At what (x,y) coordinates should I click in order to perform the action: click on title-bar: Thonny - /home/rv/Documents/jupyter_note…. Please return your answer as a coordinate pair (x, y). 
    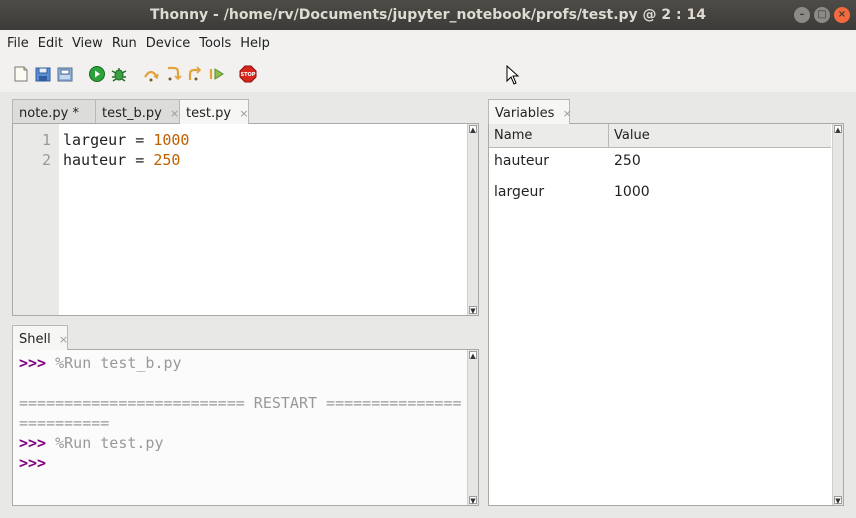
    Looking at the image, I should click on (428, 15).